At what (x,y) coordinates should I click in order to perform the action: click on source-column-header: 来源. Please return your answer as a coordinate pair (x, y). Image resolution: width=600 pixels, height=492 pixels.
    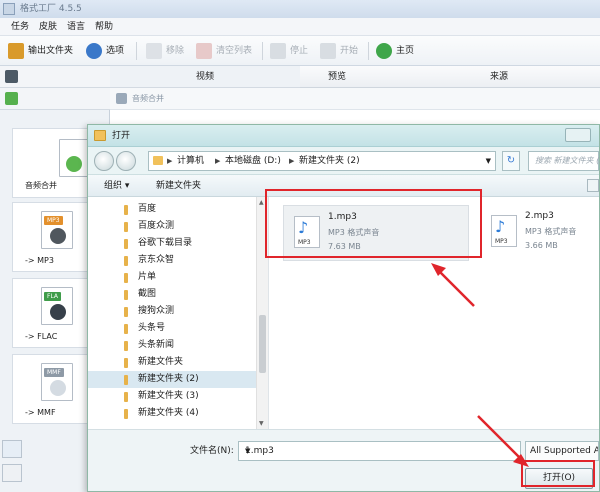
    Looking at the image, I should click on (499, 77).